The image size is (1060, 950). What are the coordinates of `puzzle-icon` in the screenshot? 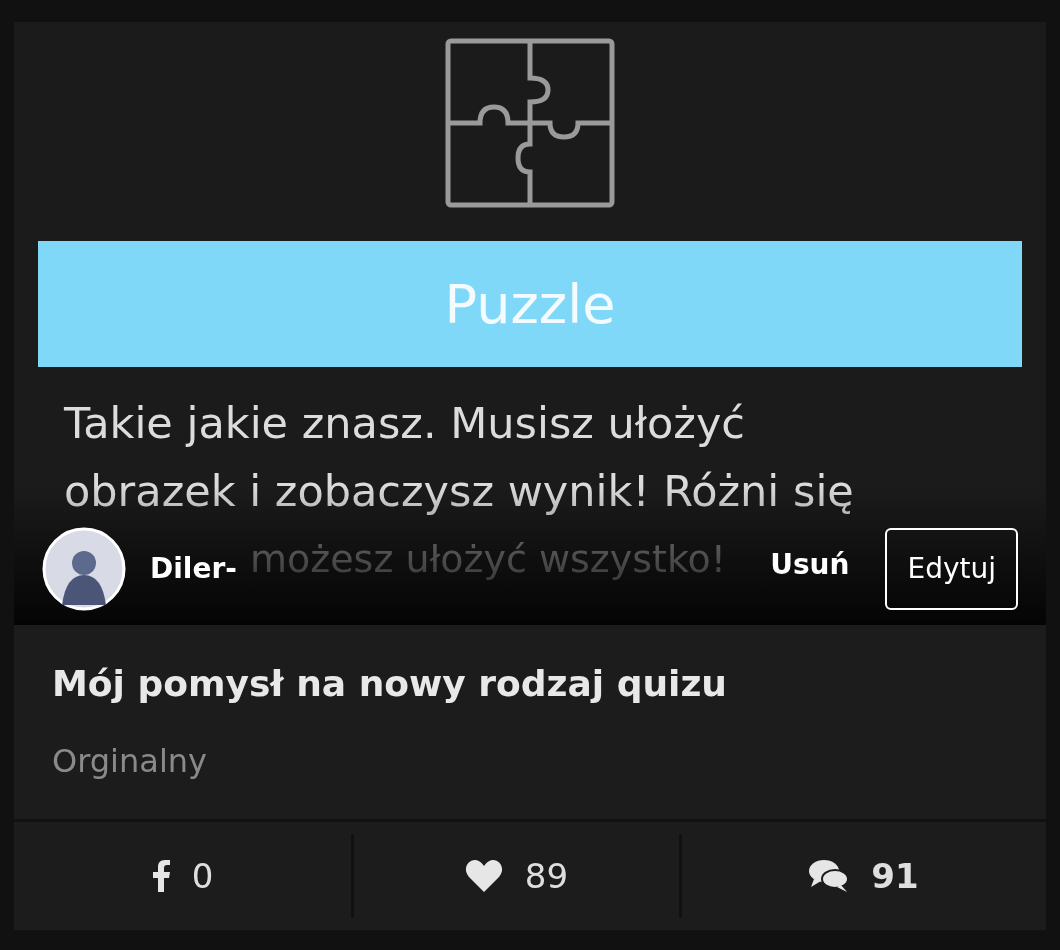 It's located at (530, 123).